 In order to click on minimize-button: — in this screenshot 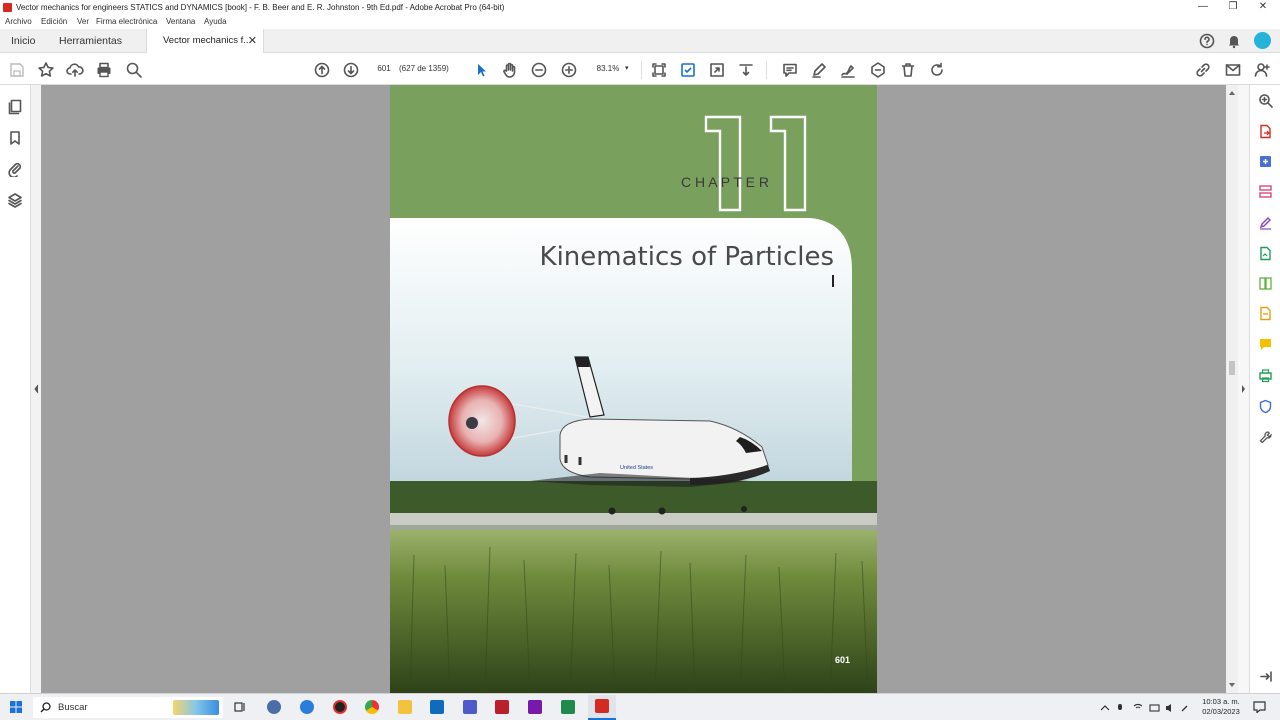, I will do `click(1203, 7)`.